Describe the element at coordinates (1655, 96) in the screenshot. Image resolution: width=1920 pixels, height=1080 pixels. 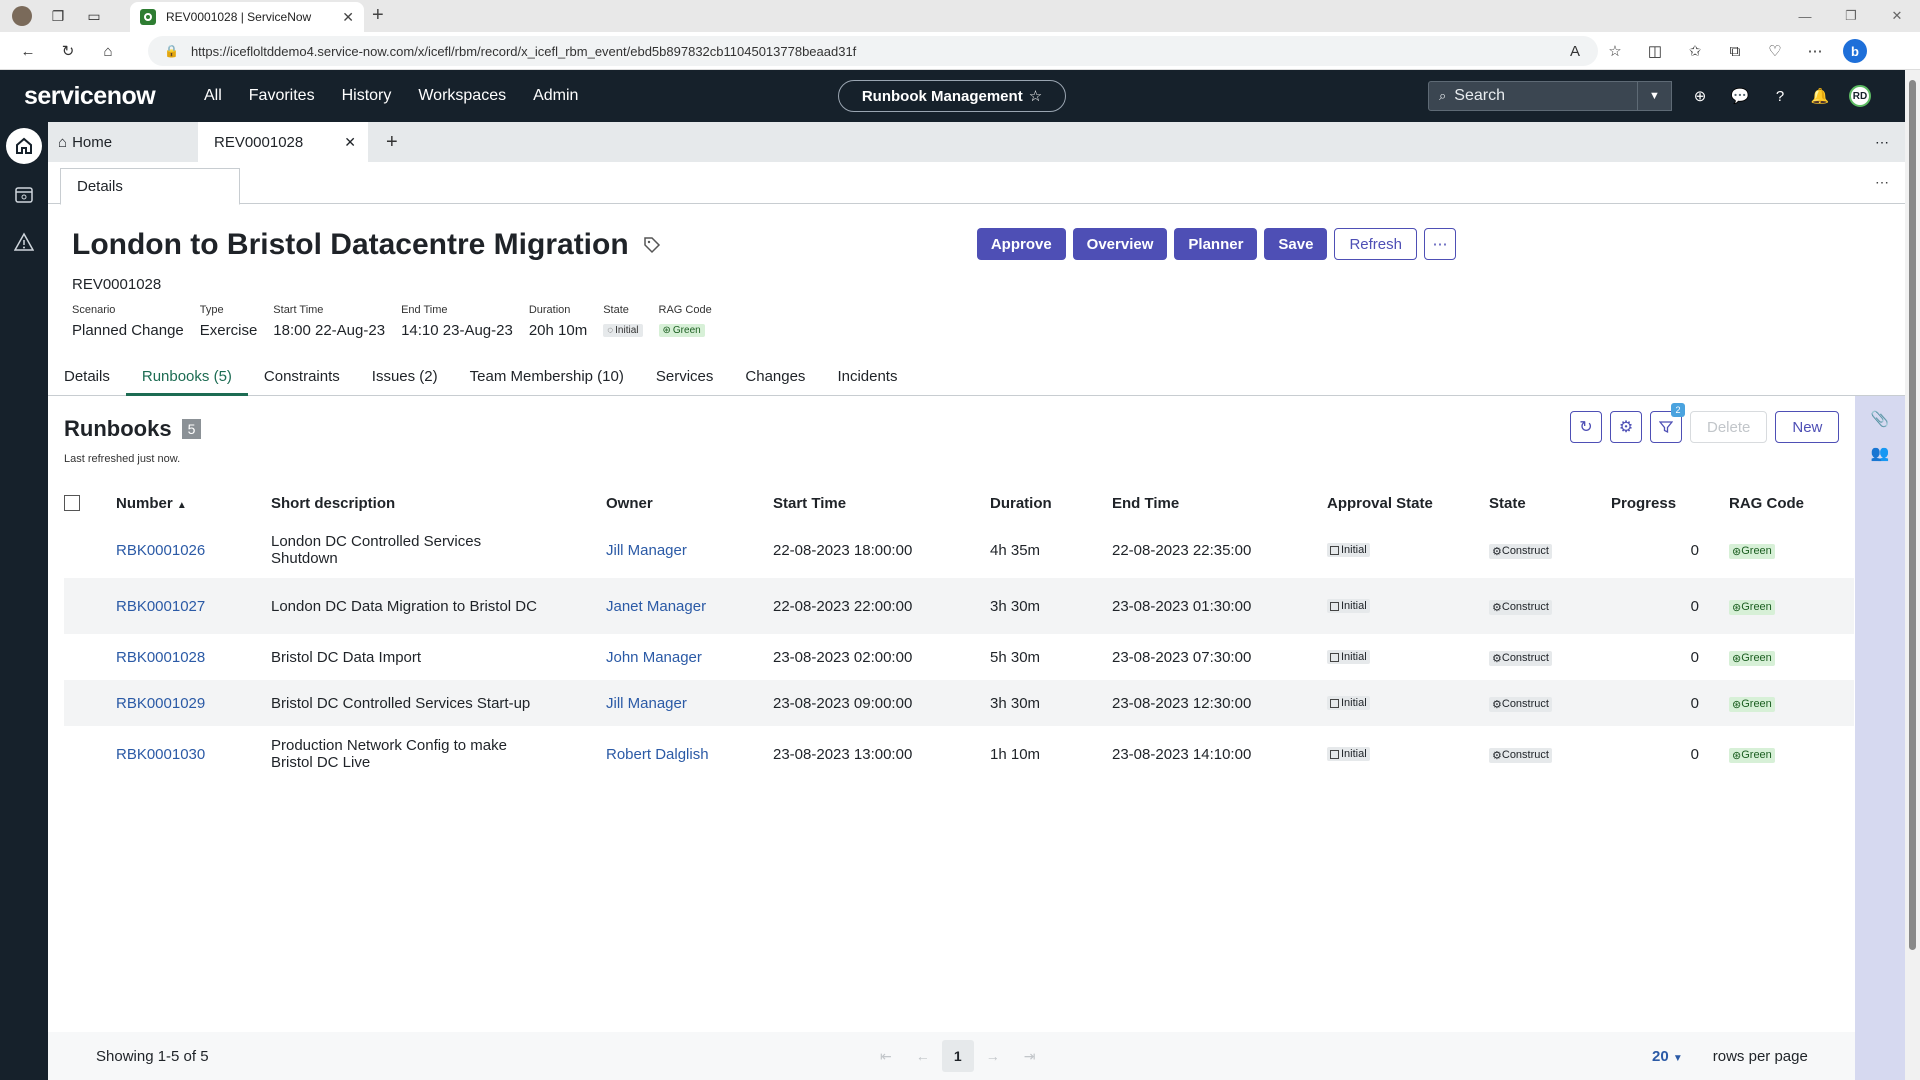
I see `search-scope-dropdown: ▼` at that location.